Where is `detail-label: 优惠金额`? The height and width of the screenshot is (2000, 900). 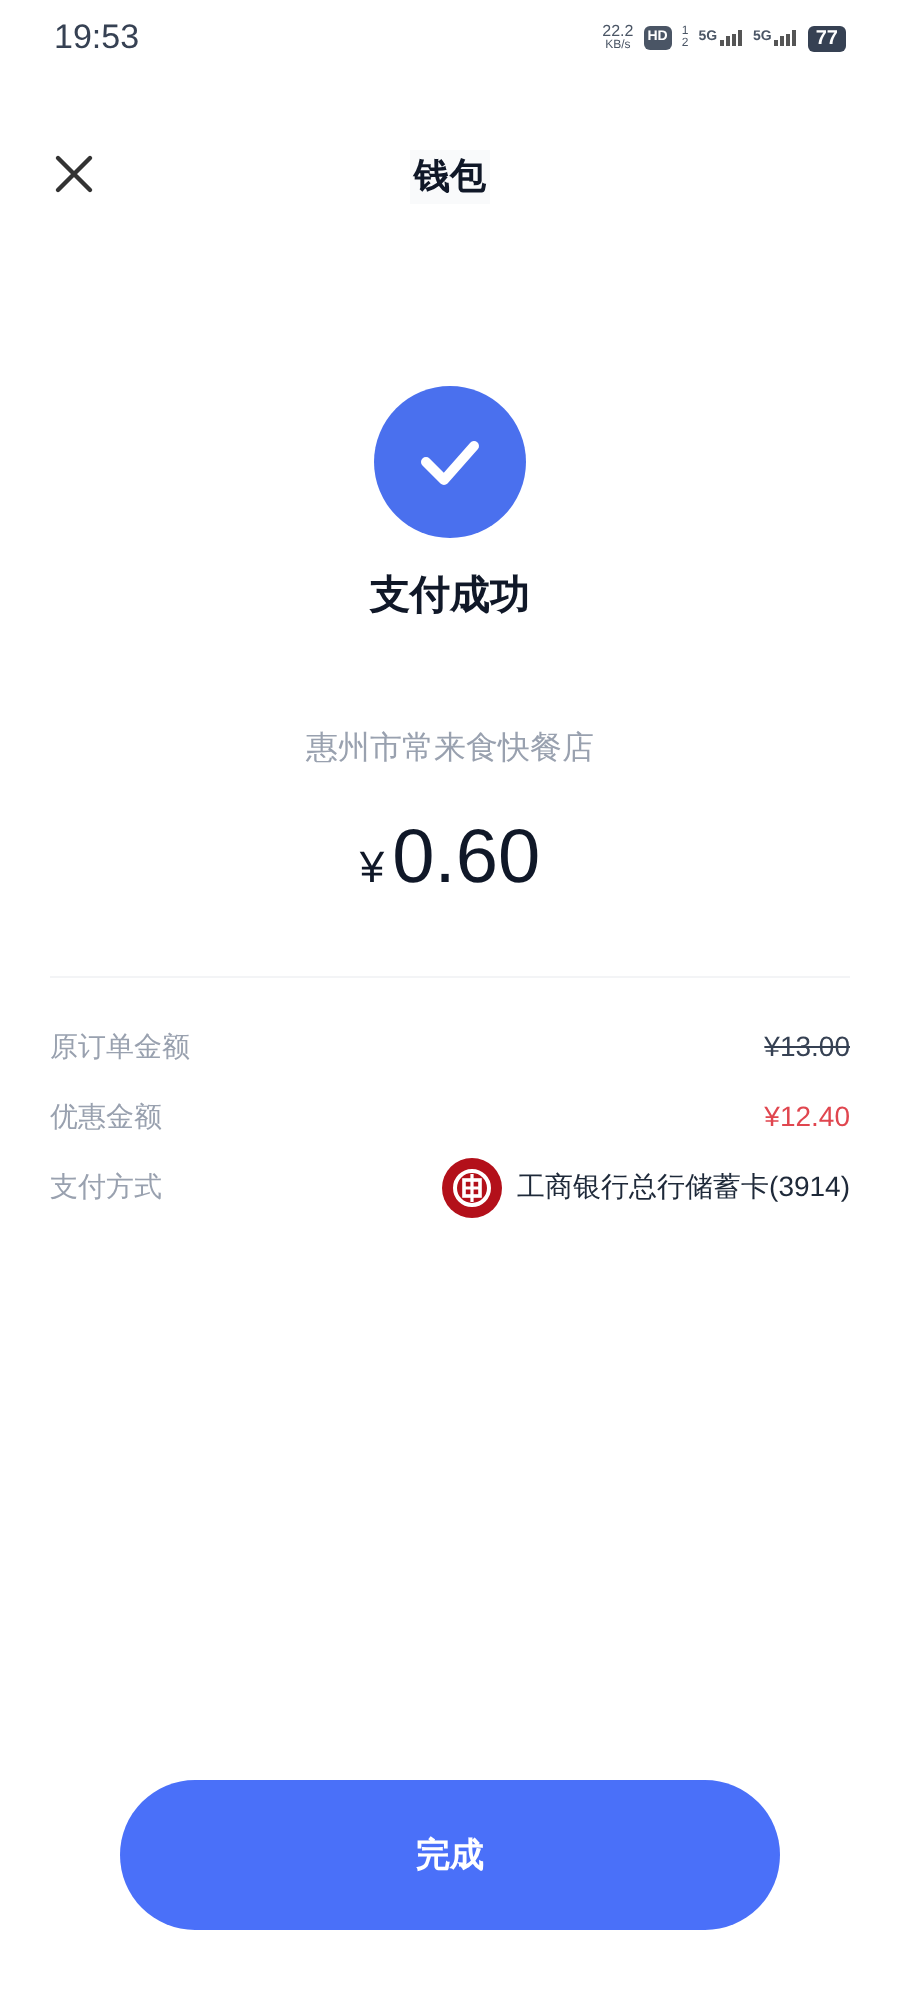
detail-label: 优惠金额 is located at coordinates (106, 1117).